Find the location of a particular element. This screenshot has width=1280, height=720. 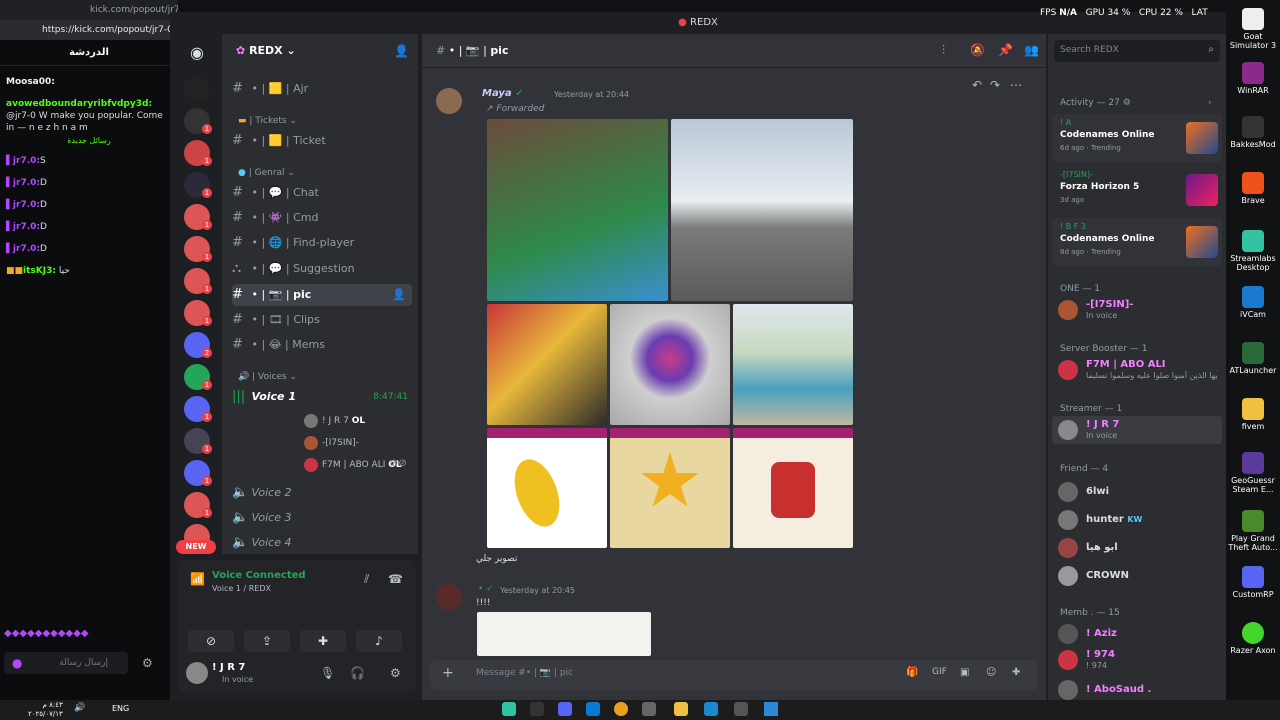

url-bar: https://kick.com/popout/jr7-0/ is located at coordinates (89, 30).